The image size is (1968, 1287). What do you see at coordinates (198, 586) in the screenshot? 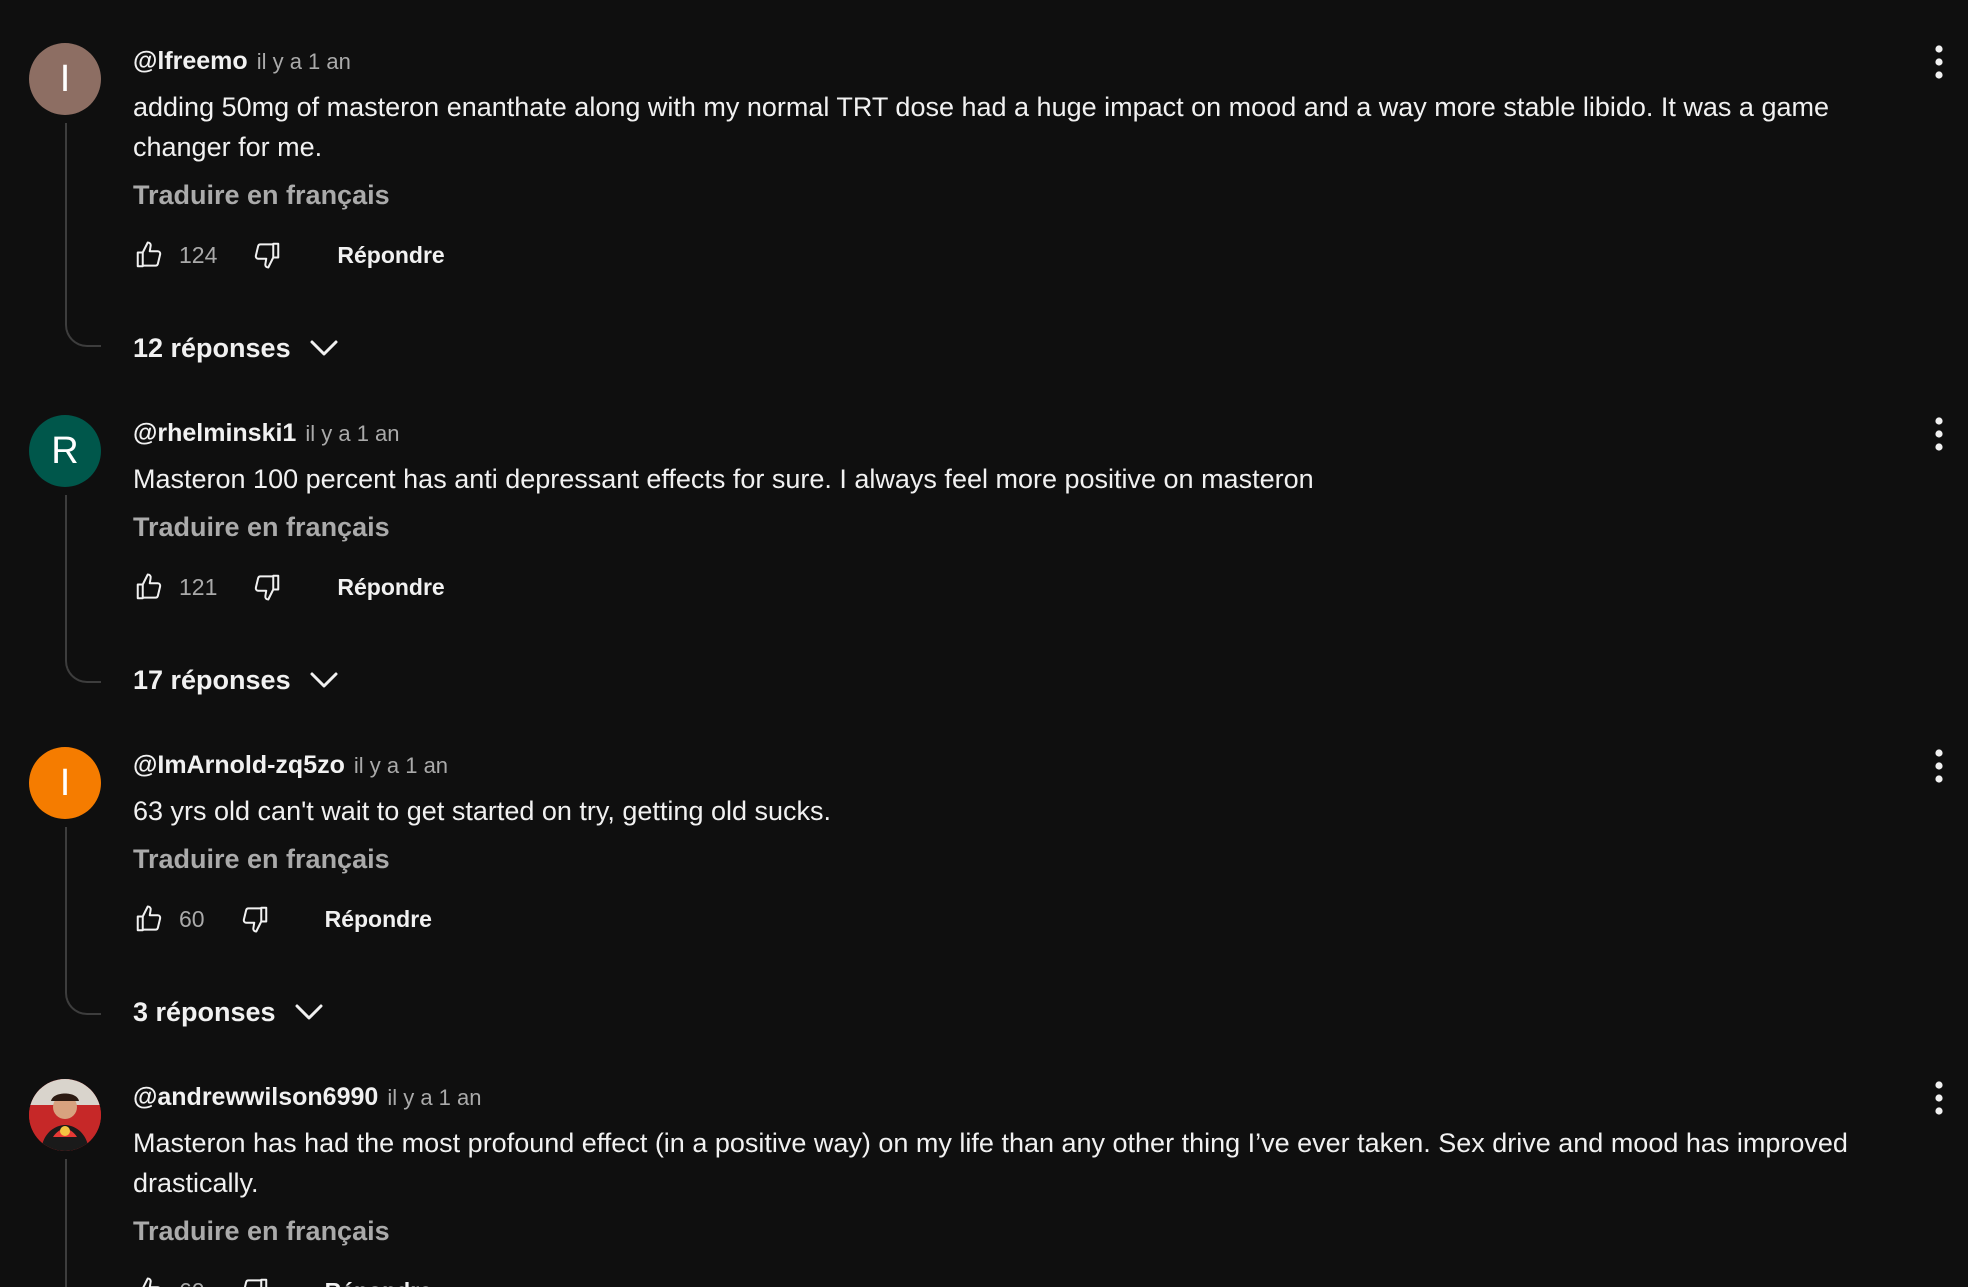
I see `like-count: 121` at bounding box center [198, 586].